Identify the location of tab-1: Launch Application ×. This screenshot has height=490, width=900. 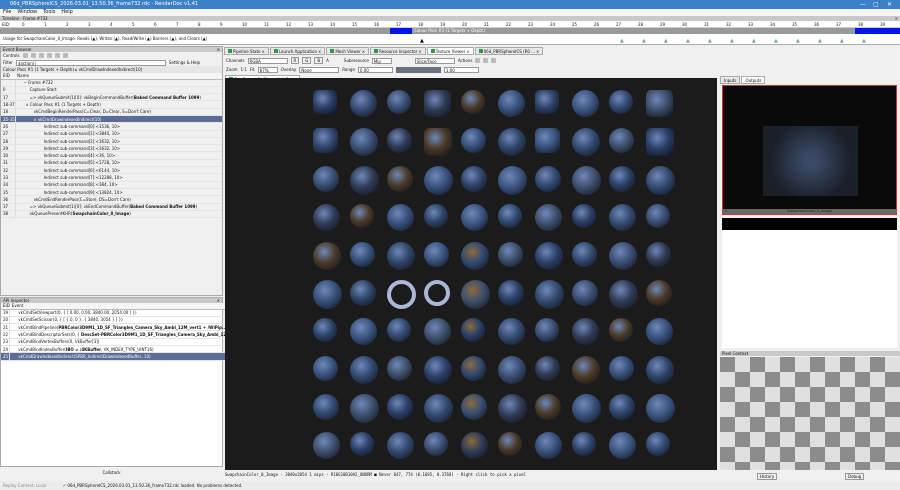
(297, 51).